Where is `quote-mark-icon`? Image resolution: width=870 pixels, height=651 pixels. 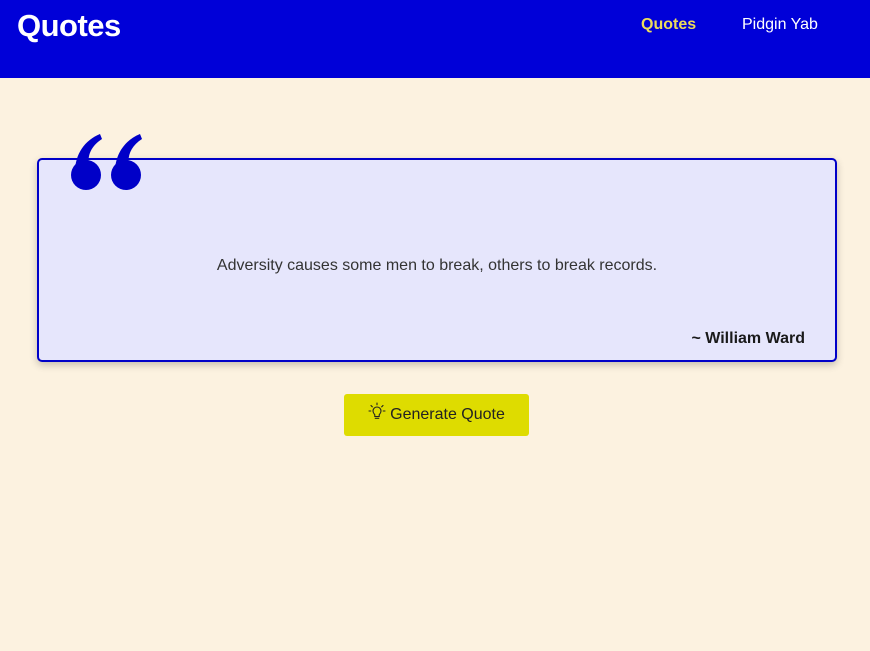
quote-mark-icon is located at coordinates (106, 162).